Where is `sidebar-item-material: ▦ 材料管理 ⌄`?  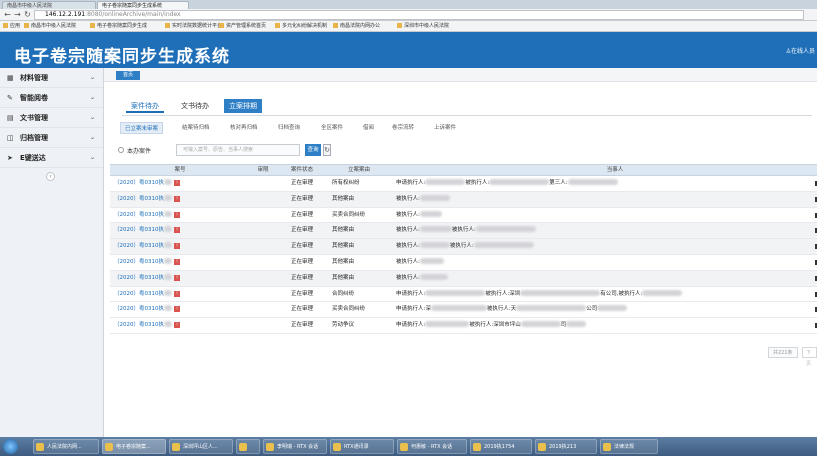 sidebar-item-material: ▦ 材料管理 ⌄ is located at coordinates (51, 78).